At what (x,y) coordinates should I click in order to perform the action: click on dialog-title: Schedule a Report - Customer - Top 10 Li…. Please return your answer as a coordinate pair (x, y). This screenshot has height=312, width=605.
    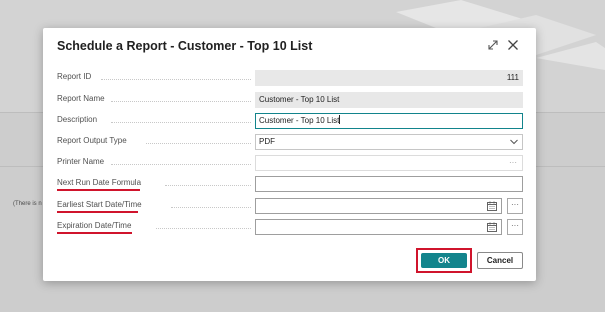
    Looking at the image, I should click on (185, 46).